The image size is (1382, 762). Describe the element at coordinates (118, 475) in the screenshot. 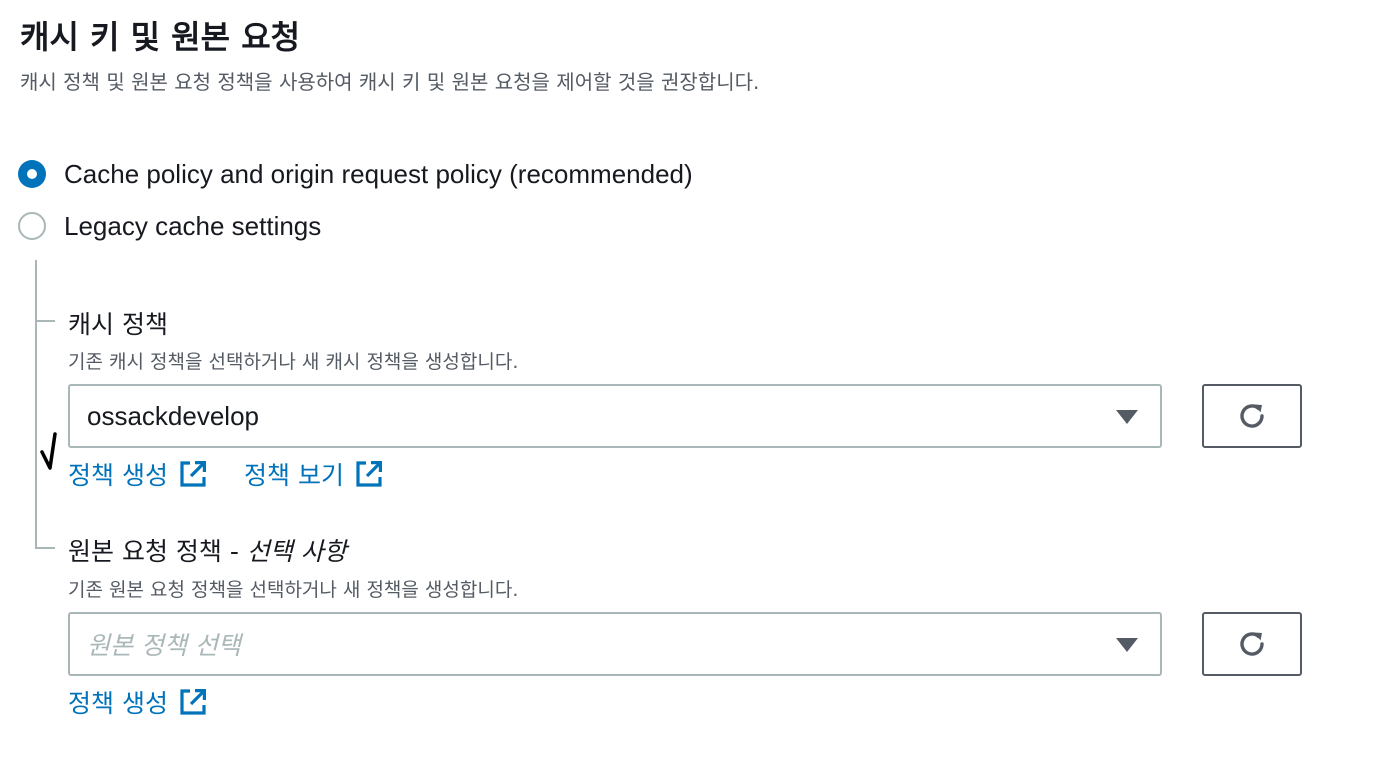

I see `create-cache-policy-link-text: 정책 생성` at that location.